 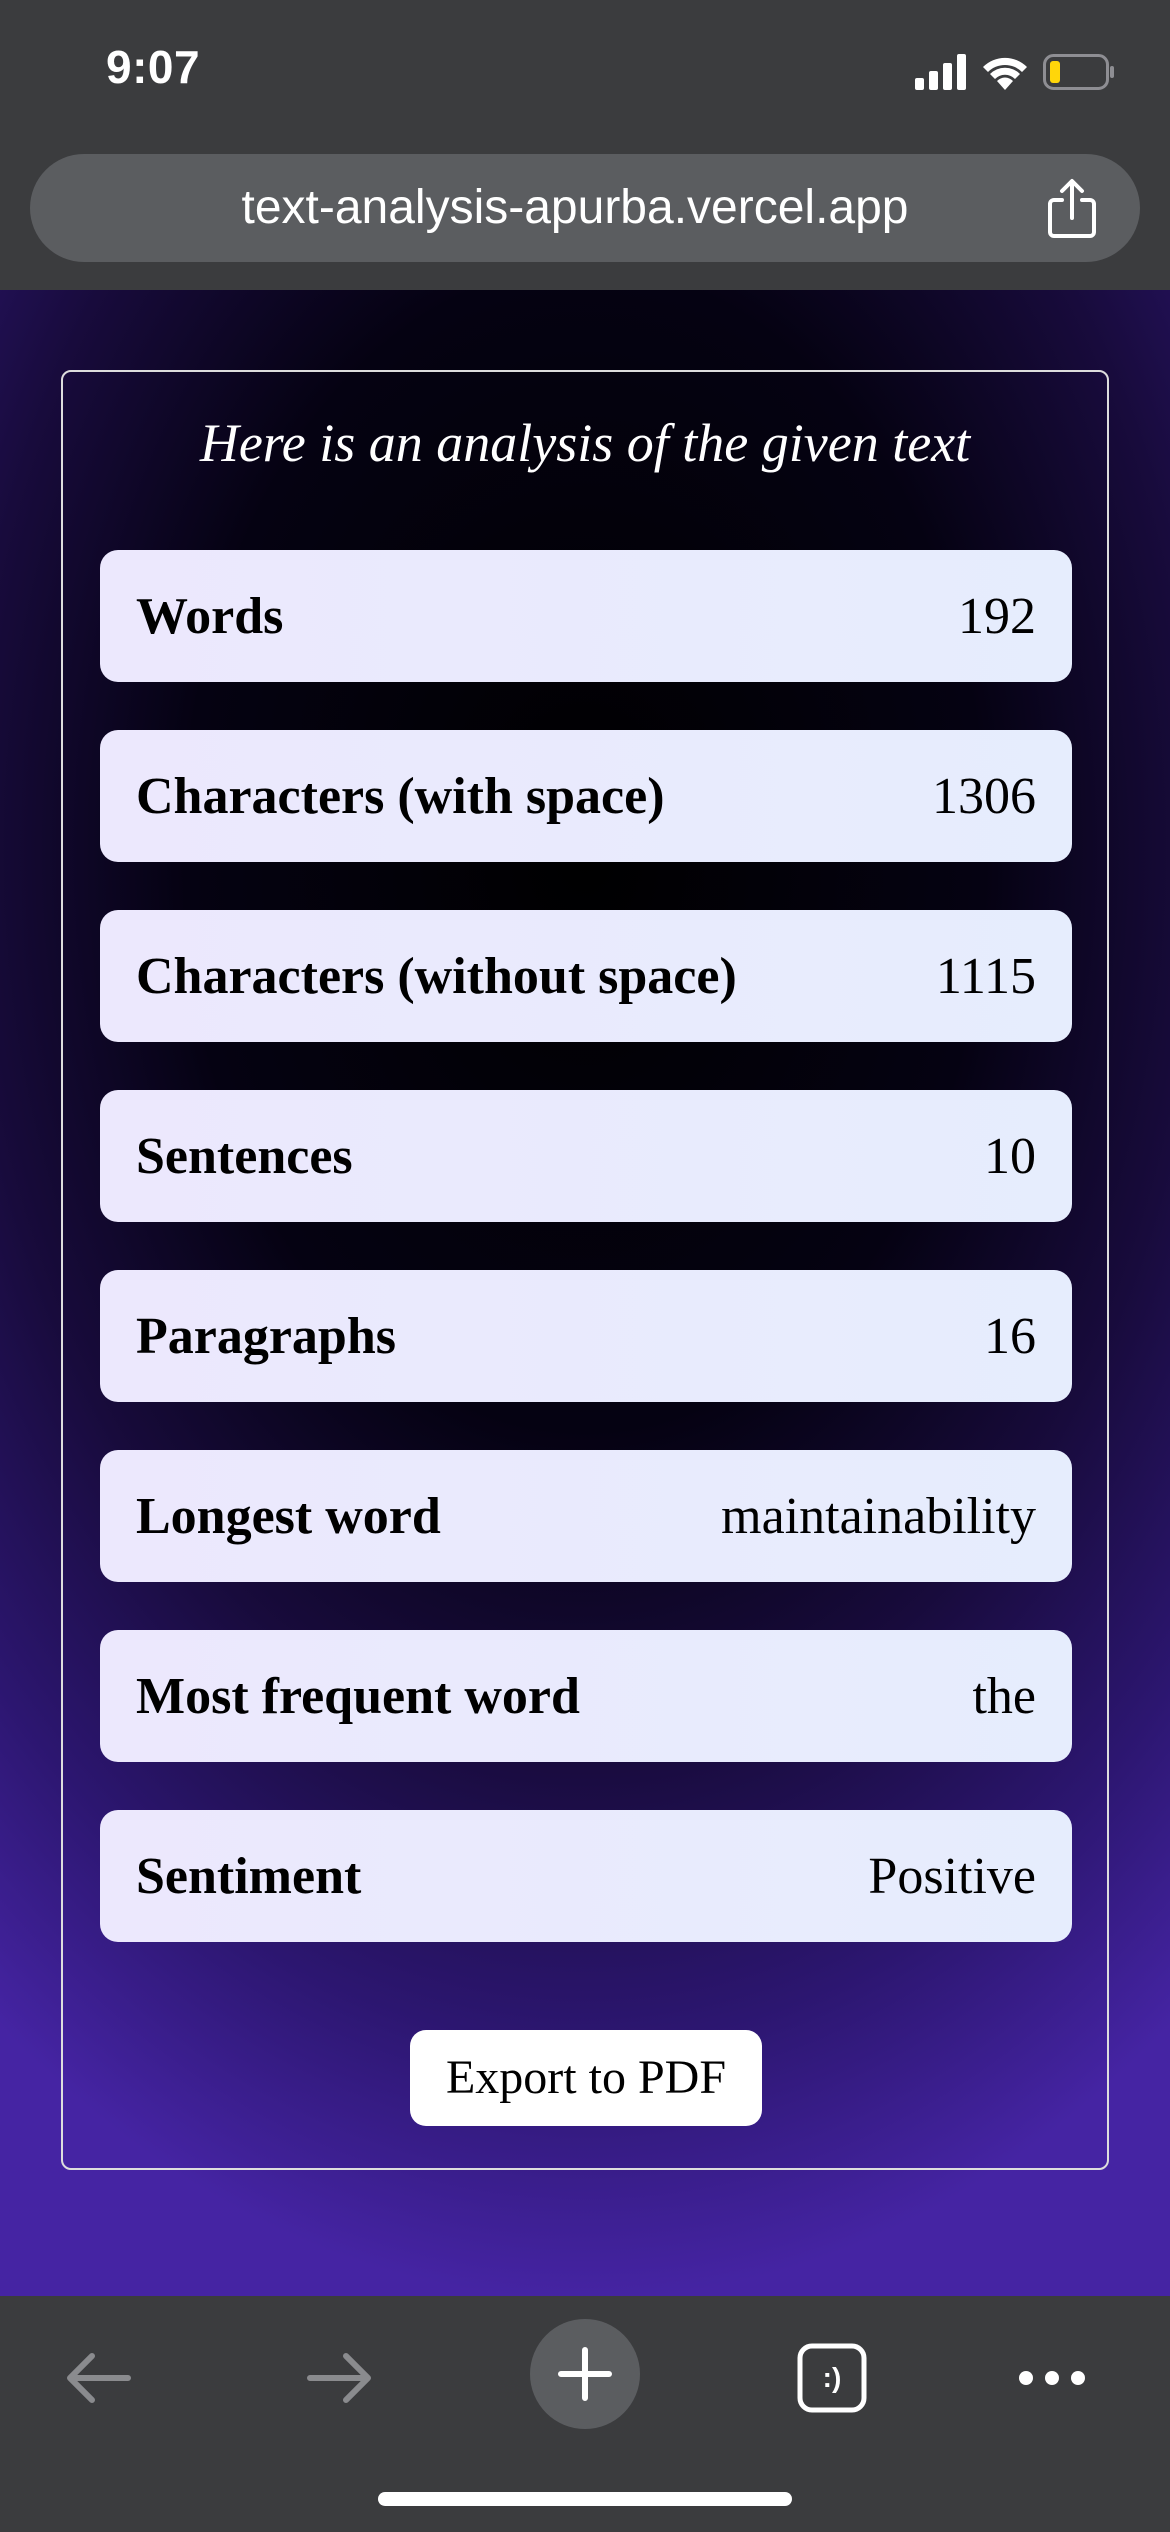 I want to click on stat-row-characters-without-space: Characters (without space) 1115, so click(x=586, y=976).